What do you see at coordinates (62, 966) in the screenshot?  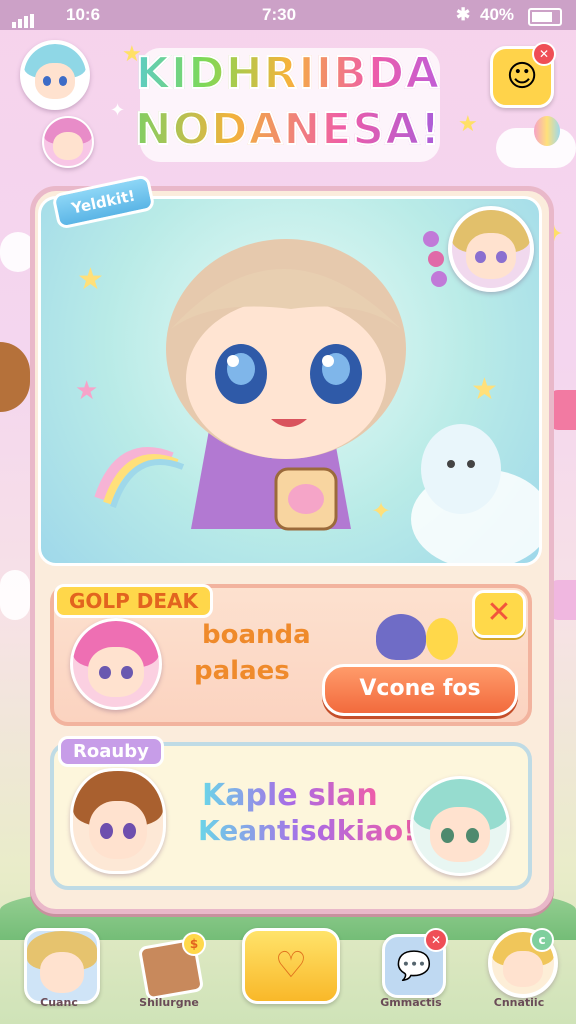 I see `nav-item-profile` at bounding box center [62, 966].